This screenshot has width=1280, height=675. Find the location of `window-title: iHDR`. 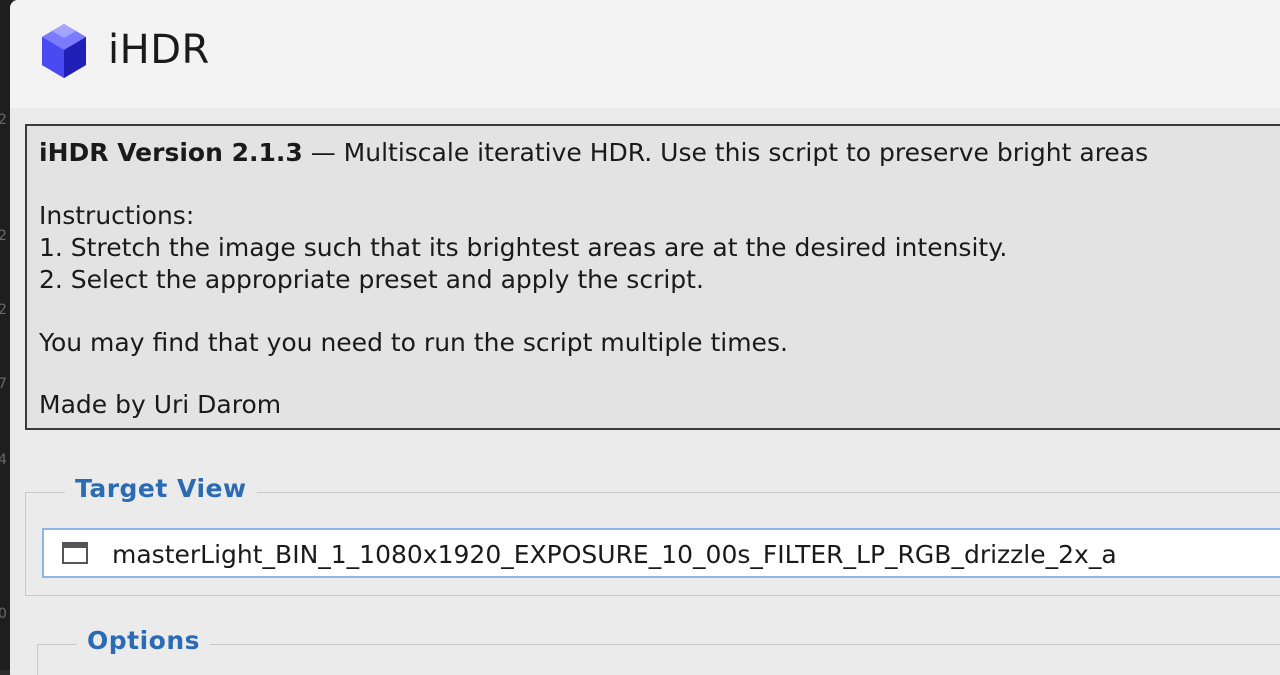

window-title: iHDR is located at coordinates (159, 50).